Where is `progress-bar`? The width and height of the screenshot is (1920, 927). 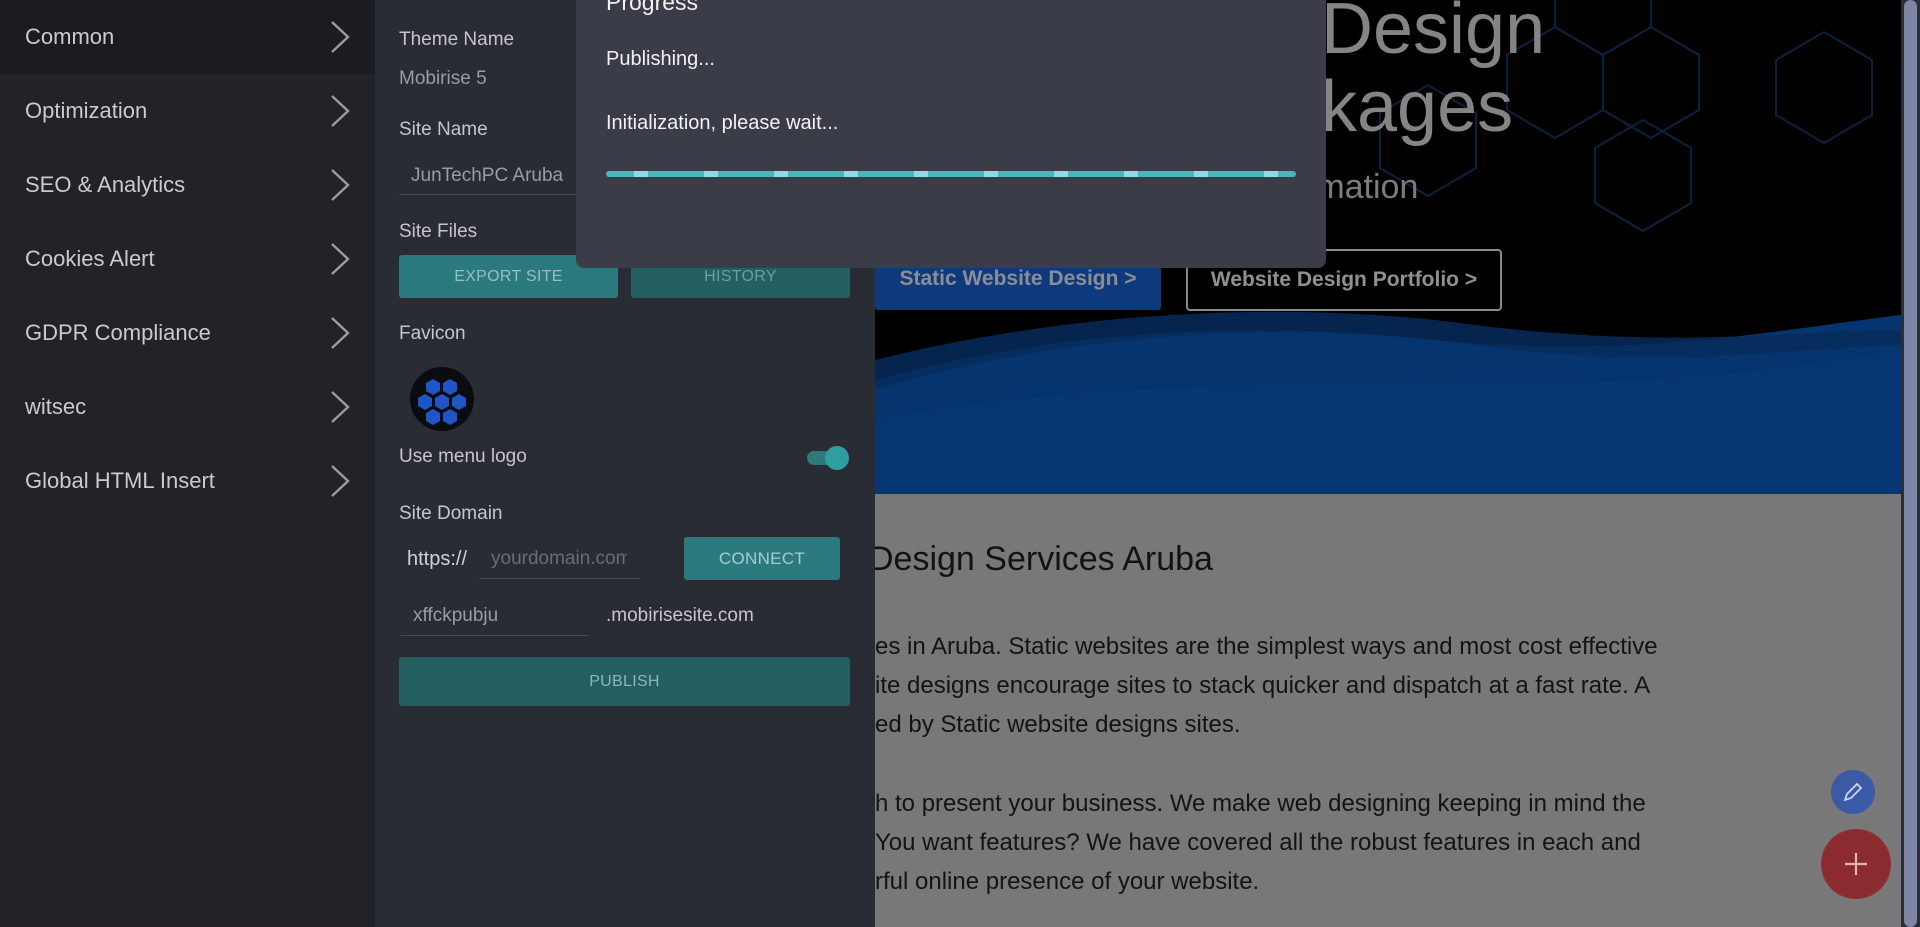
progress-bar is located at coordinates (951, 174).